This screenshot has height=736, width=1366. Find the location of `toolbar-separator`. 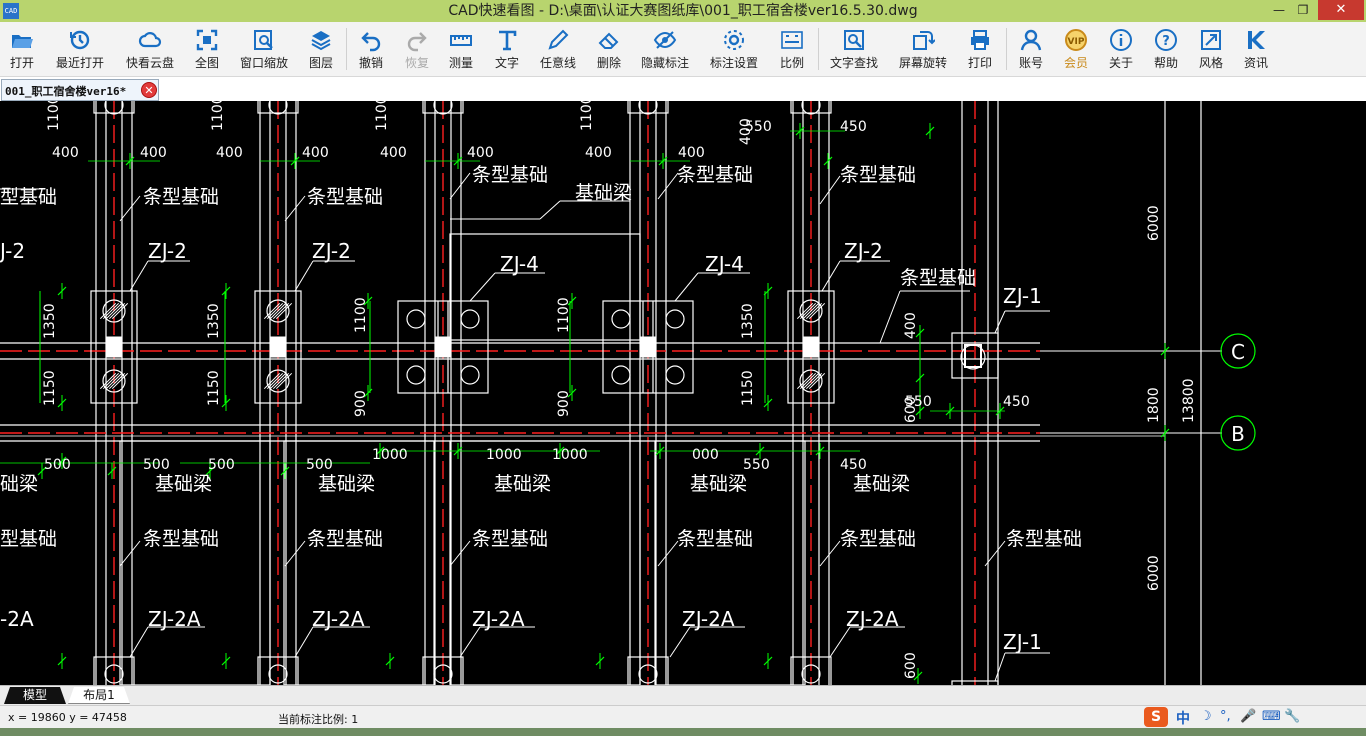

toolbar-separator is located at coordinates (818, 49).